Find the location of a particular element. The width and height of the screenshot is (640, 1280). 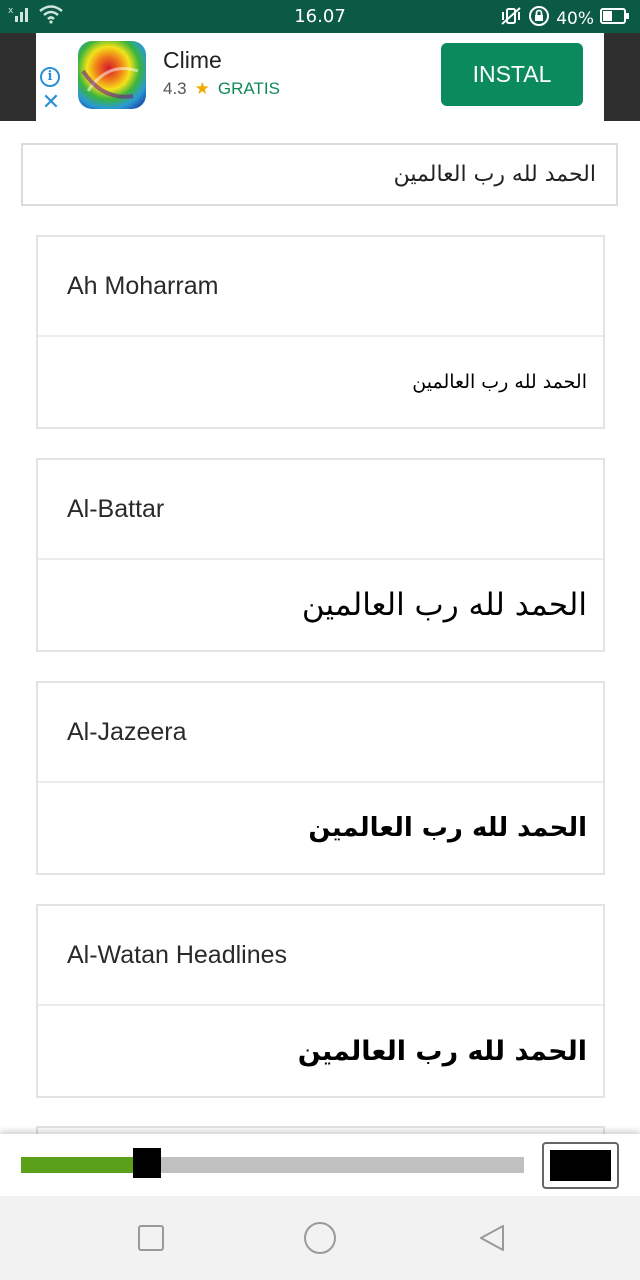

ad-rating-row: 4.3 ★ GRATIS is located at coordinates (221, 89).